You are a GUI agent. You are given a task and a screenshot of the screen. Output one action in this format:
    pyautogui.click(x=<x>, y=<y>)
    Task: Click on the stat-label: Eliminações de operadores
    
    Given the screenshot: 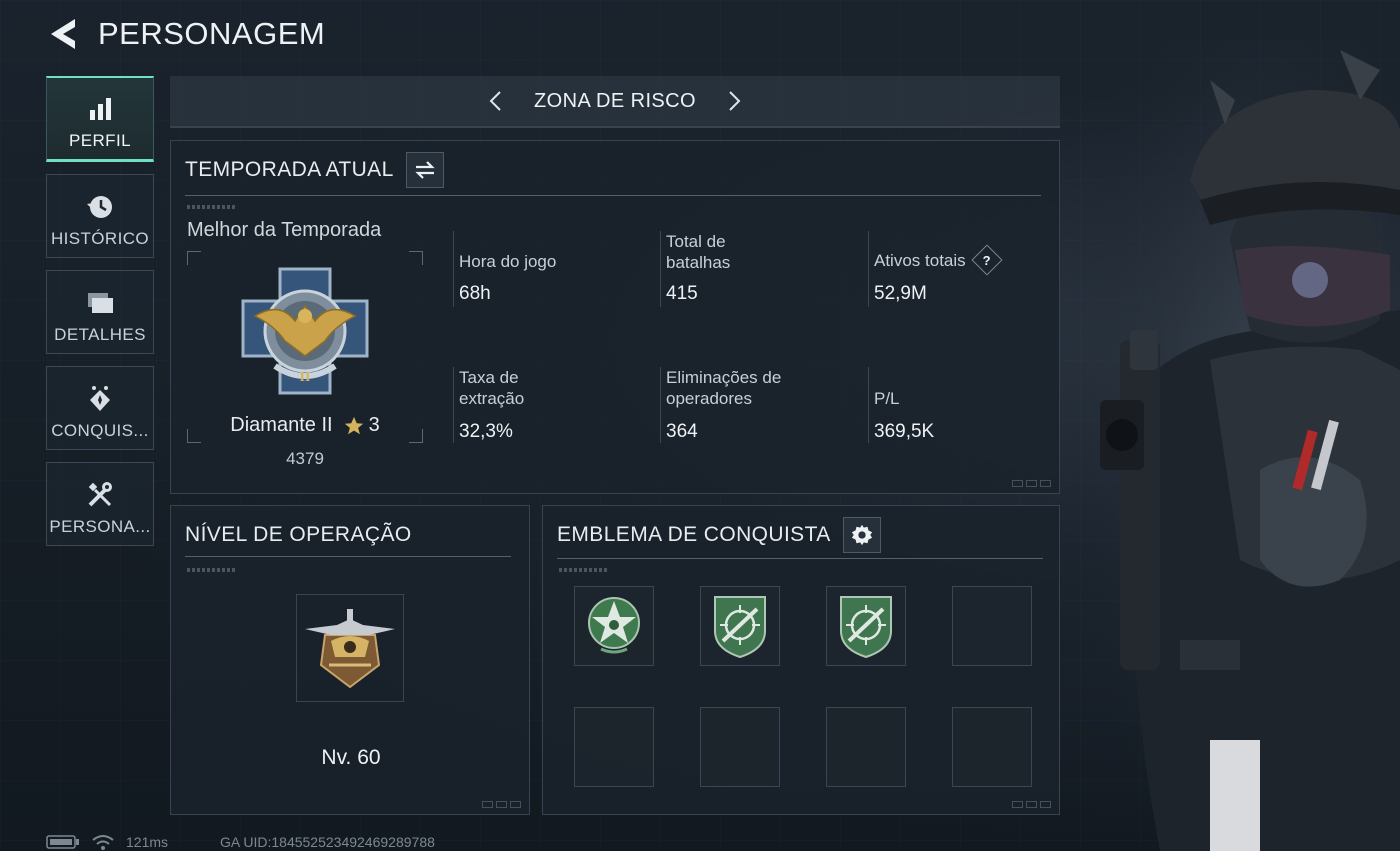 What is the action you would take?
    pyautogui.click(x=724, y=388)
    